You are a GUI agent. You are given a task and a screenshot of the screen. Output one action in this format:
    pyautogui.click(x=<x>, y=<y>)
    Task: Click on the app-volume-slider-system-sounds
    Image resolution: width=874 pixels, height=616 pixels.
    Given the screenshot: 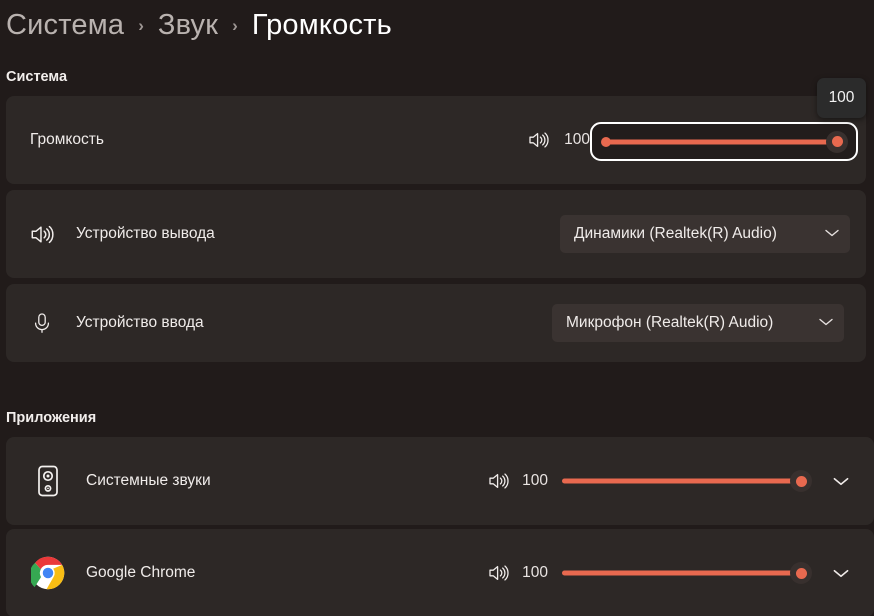 What is the action you would take?
    pyautogui.click(x=687, y=481)
    